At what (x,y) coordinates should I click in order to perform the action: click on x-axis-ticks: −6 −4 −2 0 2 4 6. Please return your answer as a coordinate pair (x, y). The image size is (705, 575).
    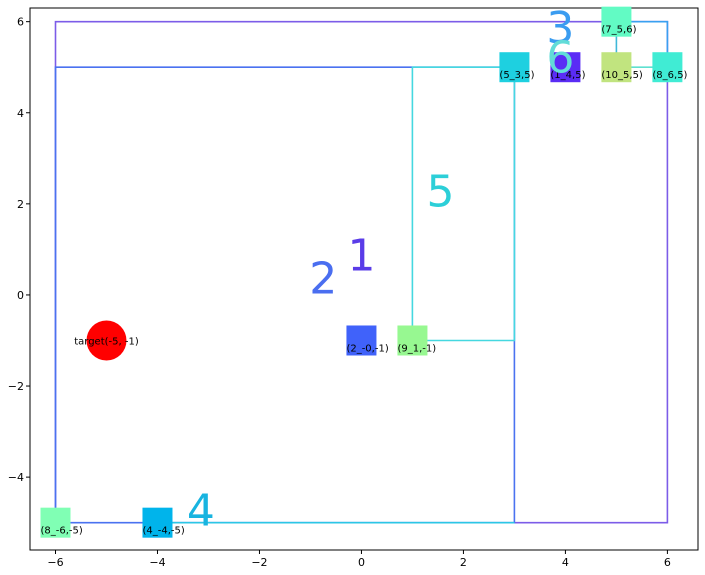
    Looking at the image, I should click on (359, 559).